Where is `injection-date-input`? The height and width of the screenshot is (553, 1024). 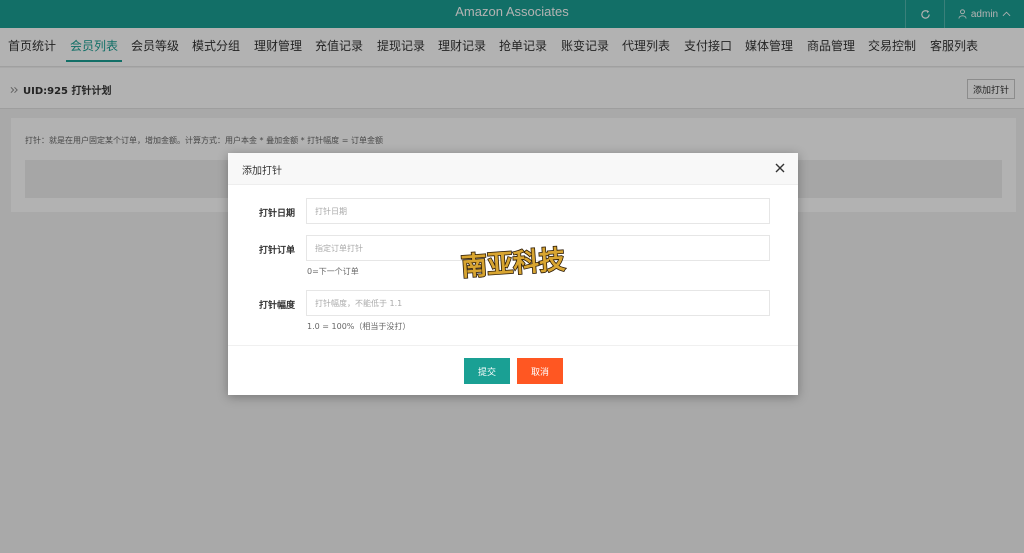
injection-date-input is located at coordinates (538, 211).